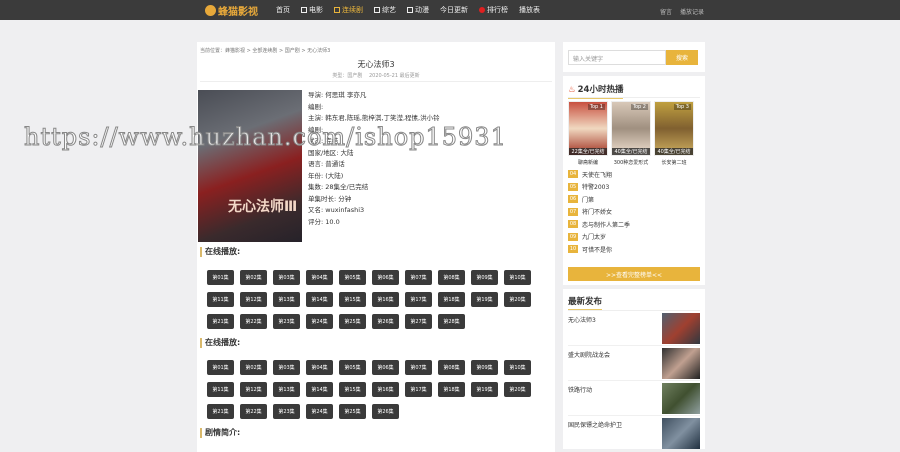 This screenshot has height=452, width=900. Describe the element at coordinates (674, 128) in the screenshot. I see `top-thumbnail: Top 3 40集全/已完结` at that location.